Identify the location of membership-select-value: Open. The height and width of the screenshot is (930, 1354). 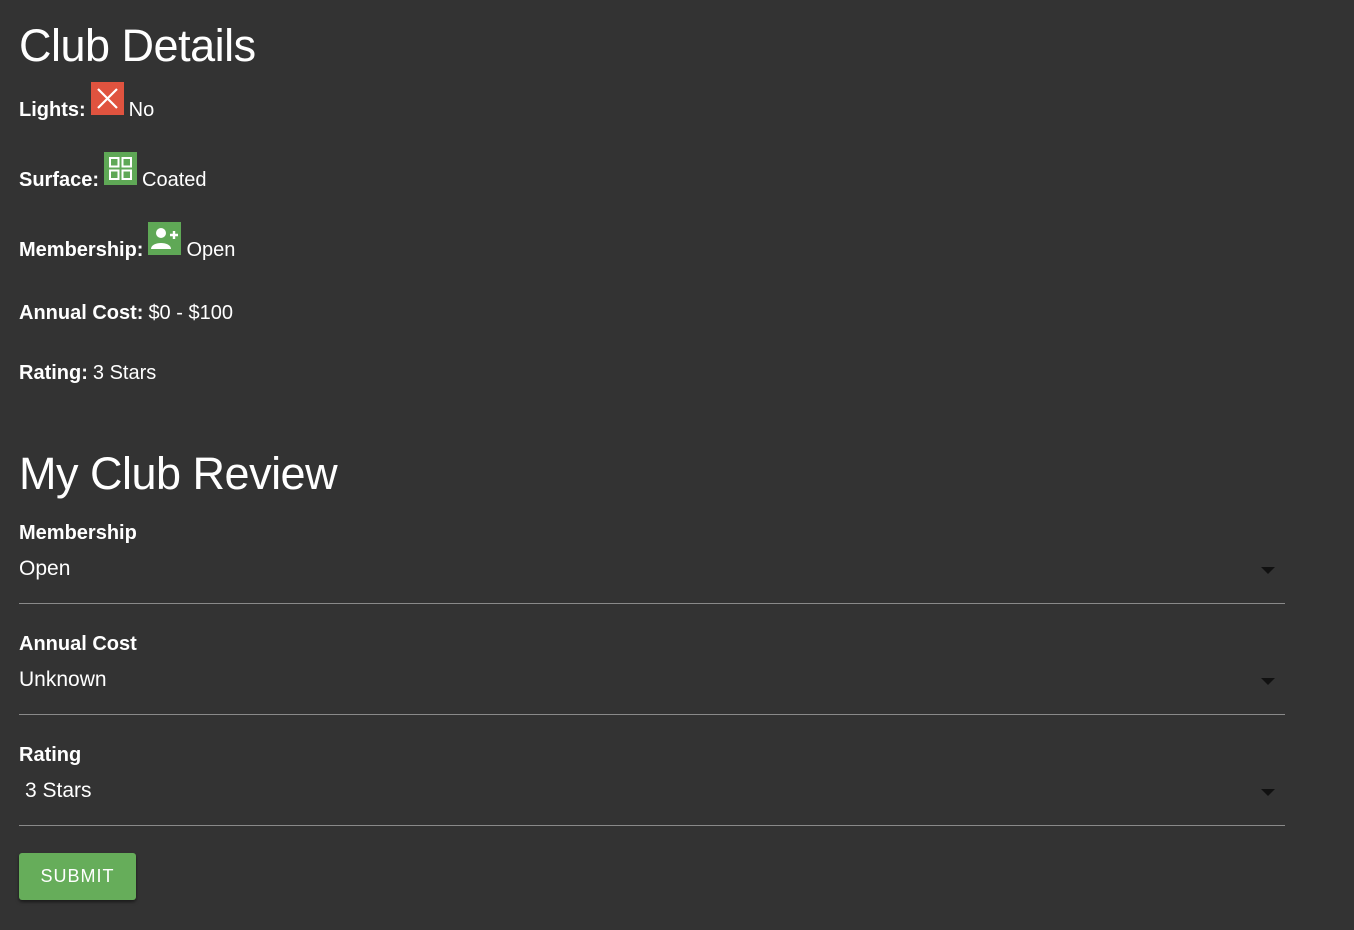
(45, 568).